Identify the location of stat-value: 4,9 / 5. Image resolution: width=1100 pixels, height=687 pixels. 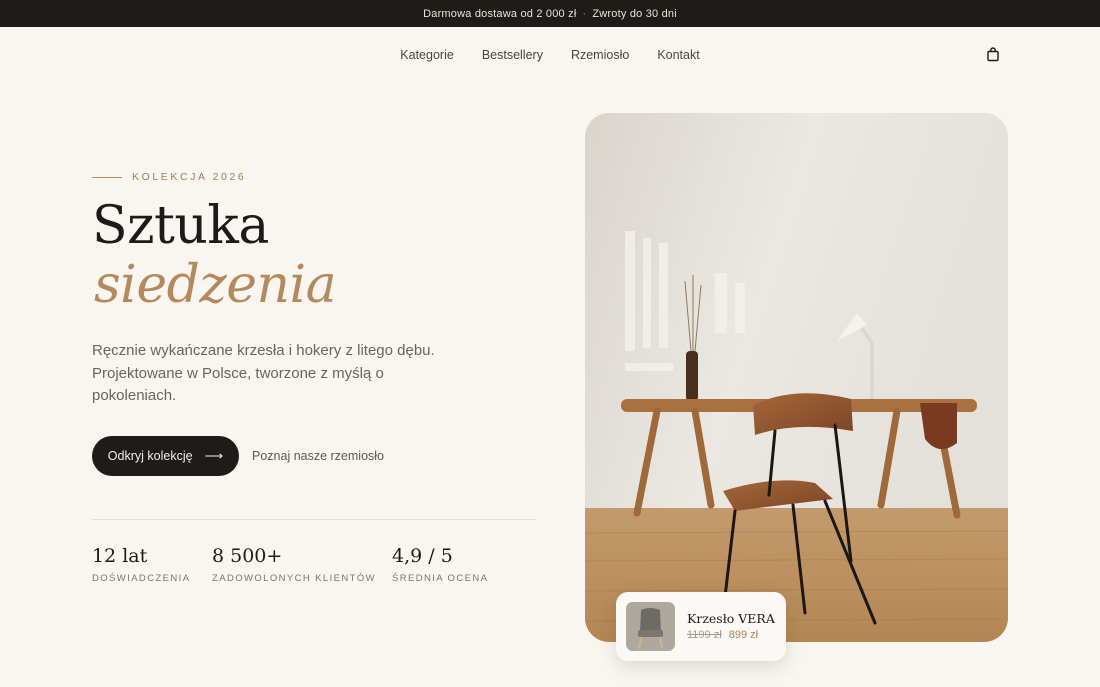
(422, 556).